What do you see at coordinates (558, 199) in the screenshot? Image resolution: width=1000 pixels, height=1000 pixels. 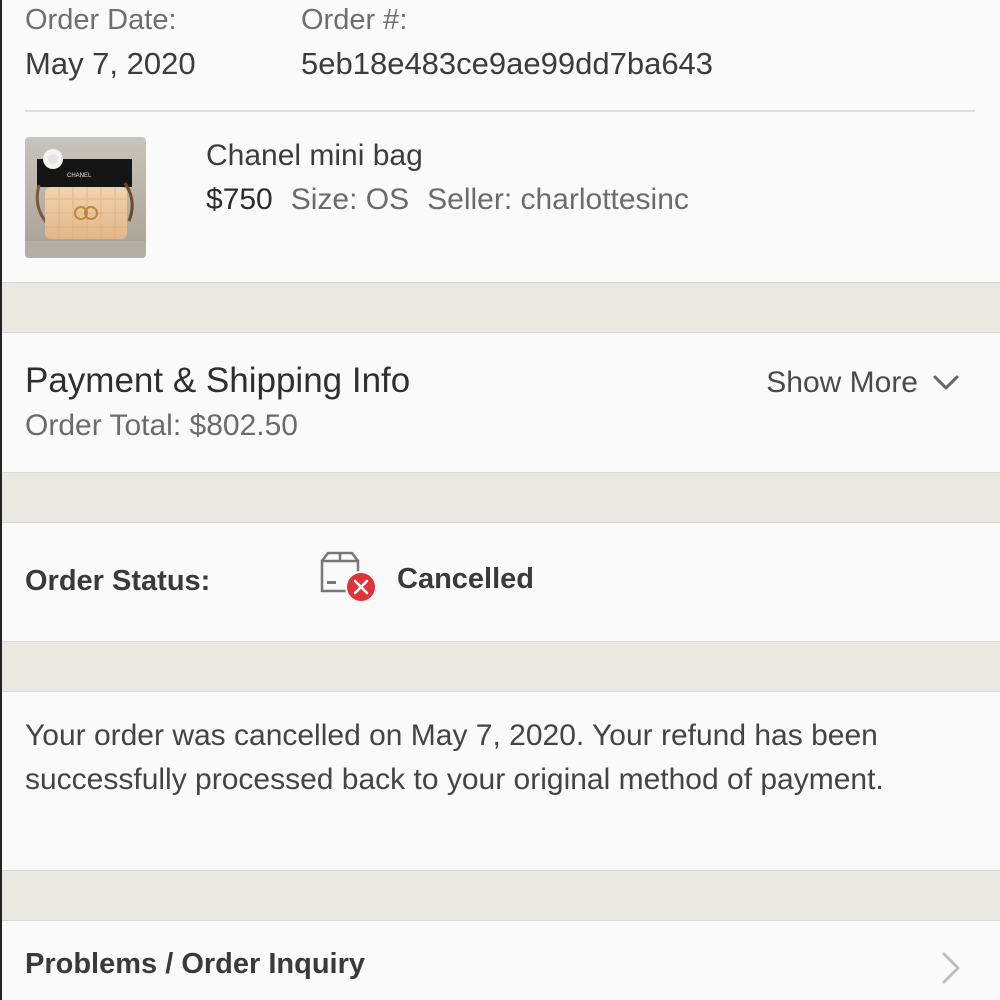 I see `item-seller: Seller: charlottesinc` at bounding box center [558, 199].